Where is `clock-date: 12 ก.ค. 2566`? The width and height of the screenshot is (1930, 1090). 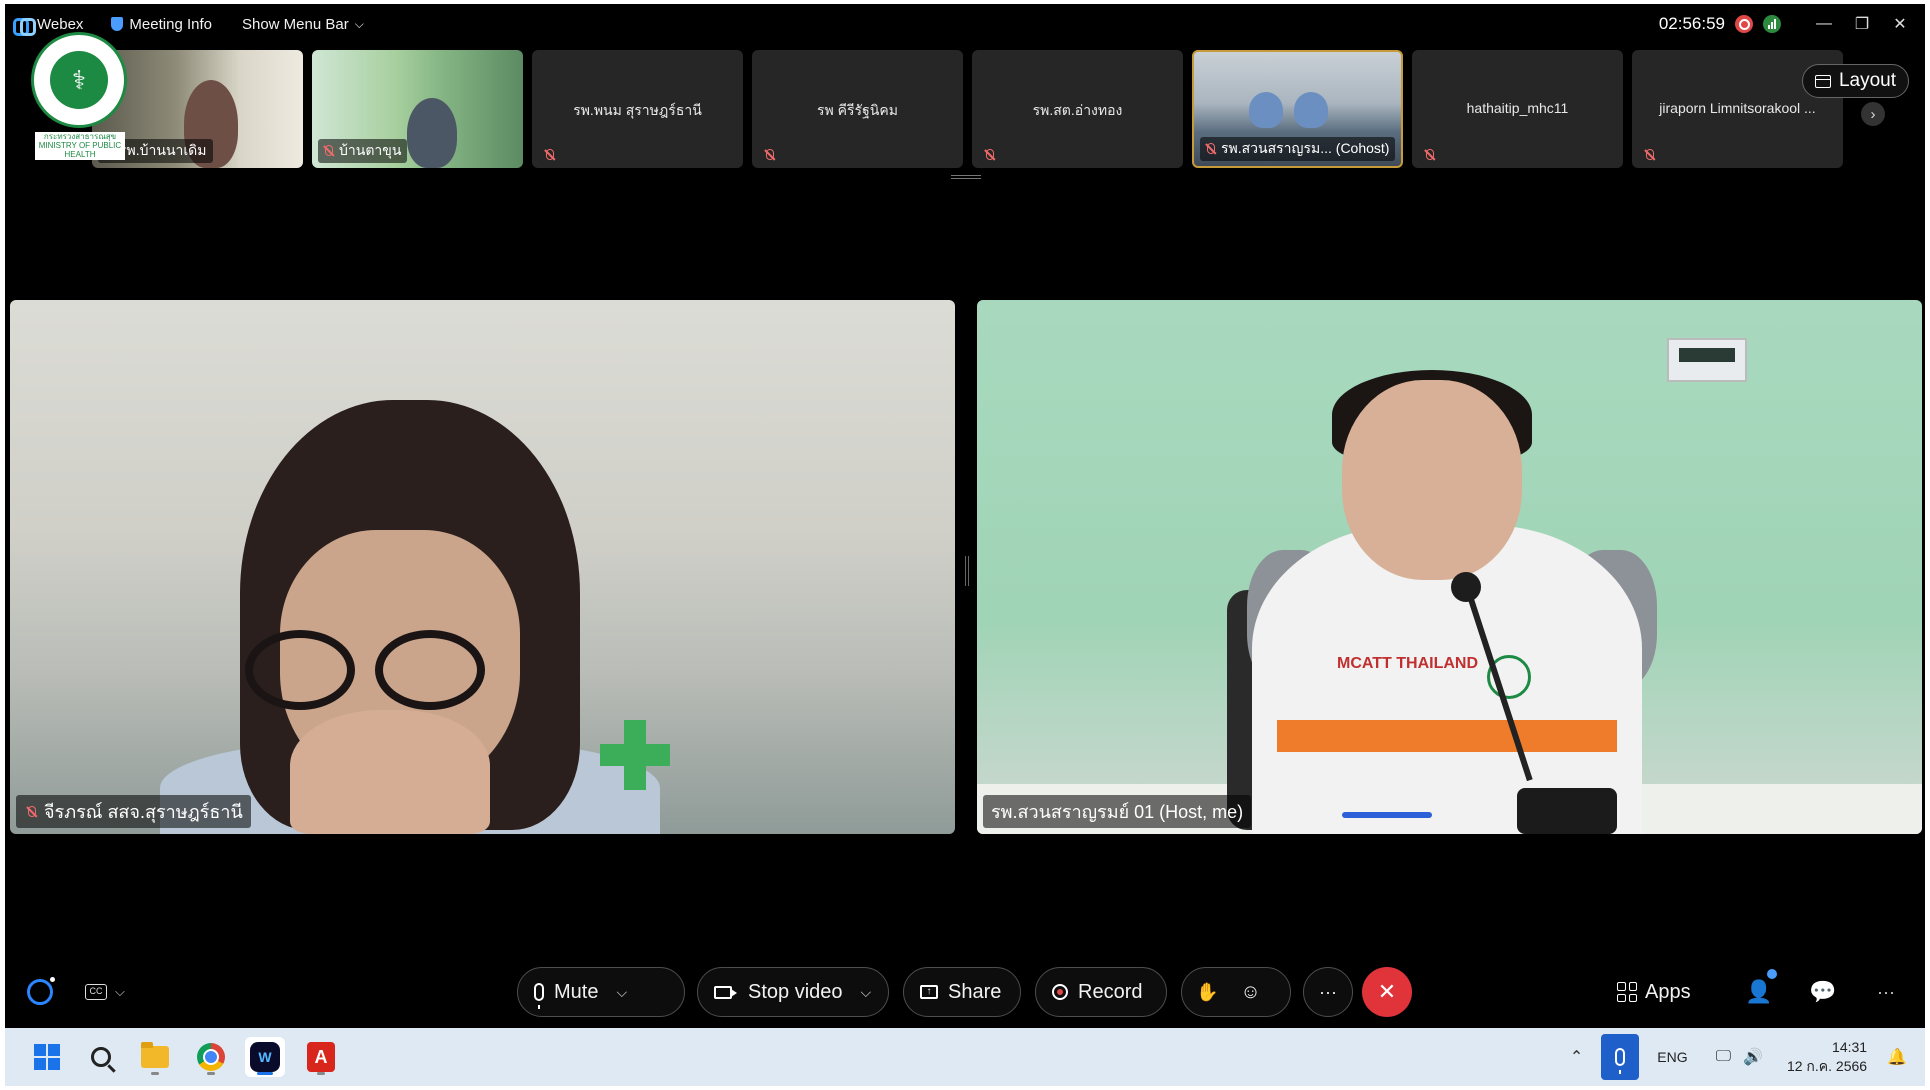
clock-date: 12 ก.ค. 2566 is located at coordinates (1827, 1066).